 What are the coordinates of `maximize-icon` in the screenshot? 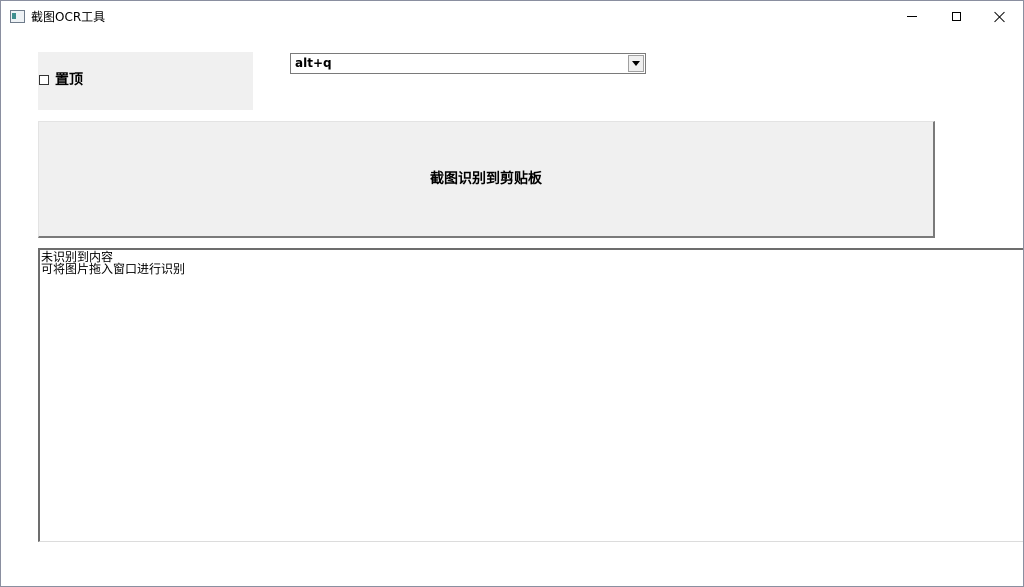 It's located at (956, 16).